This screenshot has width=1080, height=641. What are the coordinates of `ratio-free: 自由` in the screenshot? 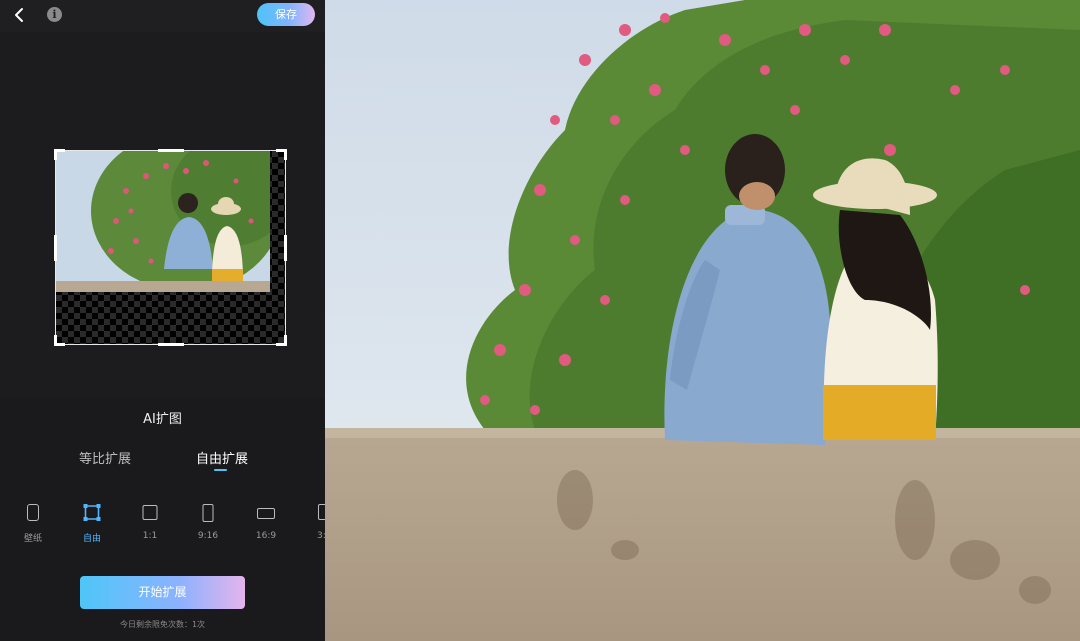 It's located at (92, 526).